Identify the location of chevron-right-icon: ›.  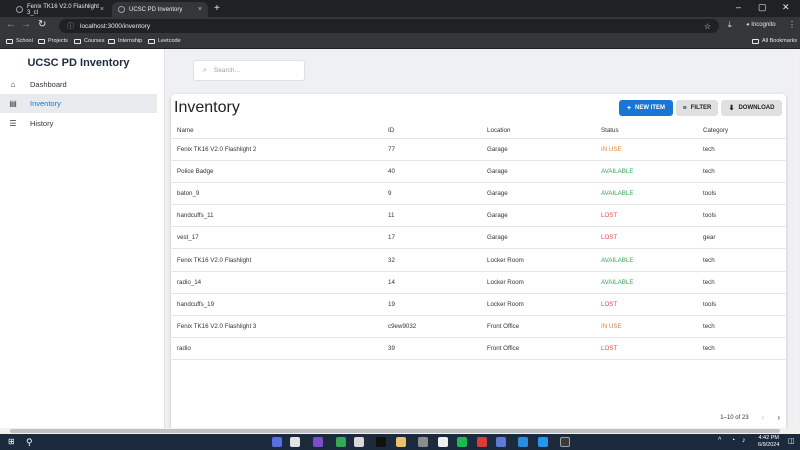
(778, 417).